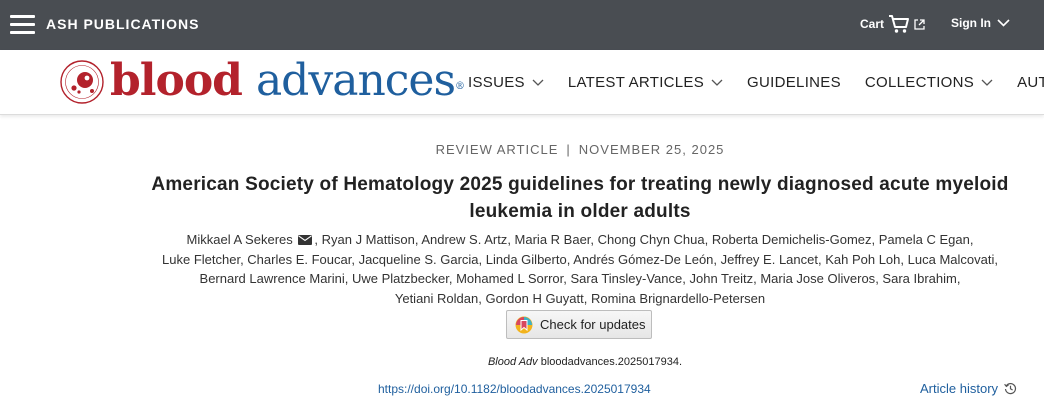  Describe the element at coordinates (272, 278) in the screenshot. I see `author-name: Bernard Lawrence Marini` at that location.